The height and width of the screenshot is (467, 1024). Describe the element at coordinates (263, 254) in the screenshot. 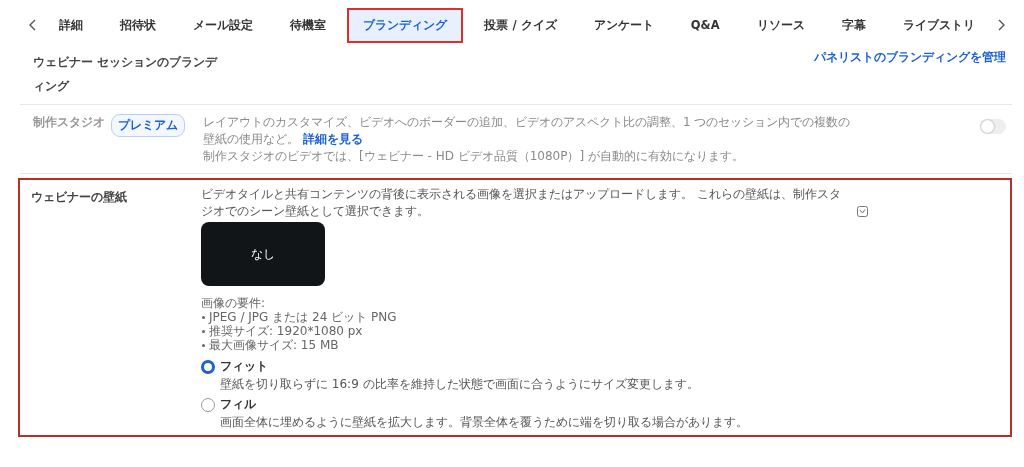

I see `wallpaper-preview: なし` at that location.